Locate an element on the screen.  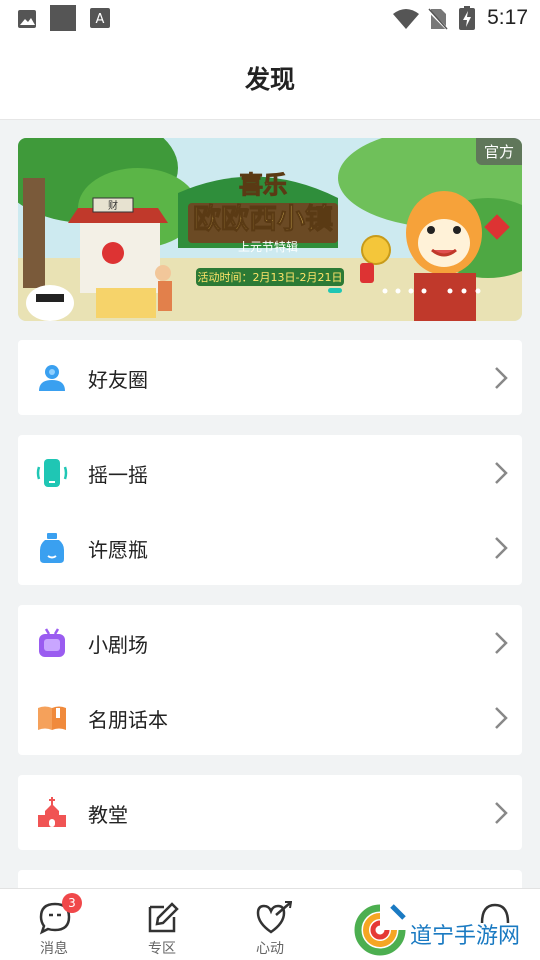
banner-sign: 财 is located at coordinates (113, 205).